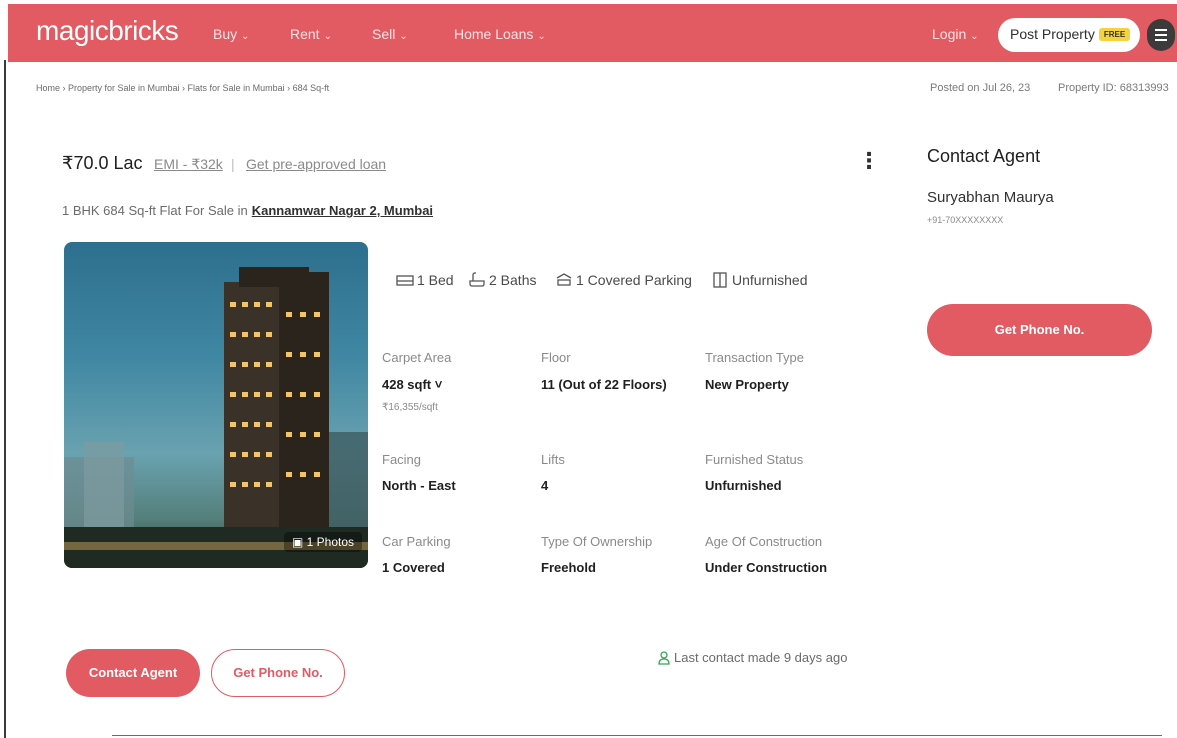 This screenshot has width=1177, height=738. Describe the element at coordinates (107, 31) in the screenshot. I see `magicbricks-logo: magicbricks` at that location.